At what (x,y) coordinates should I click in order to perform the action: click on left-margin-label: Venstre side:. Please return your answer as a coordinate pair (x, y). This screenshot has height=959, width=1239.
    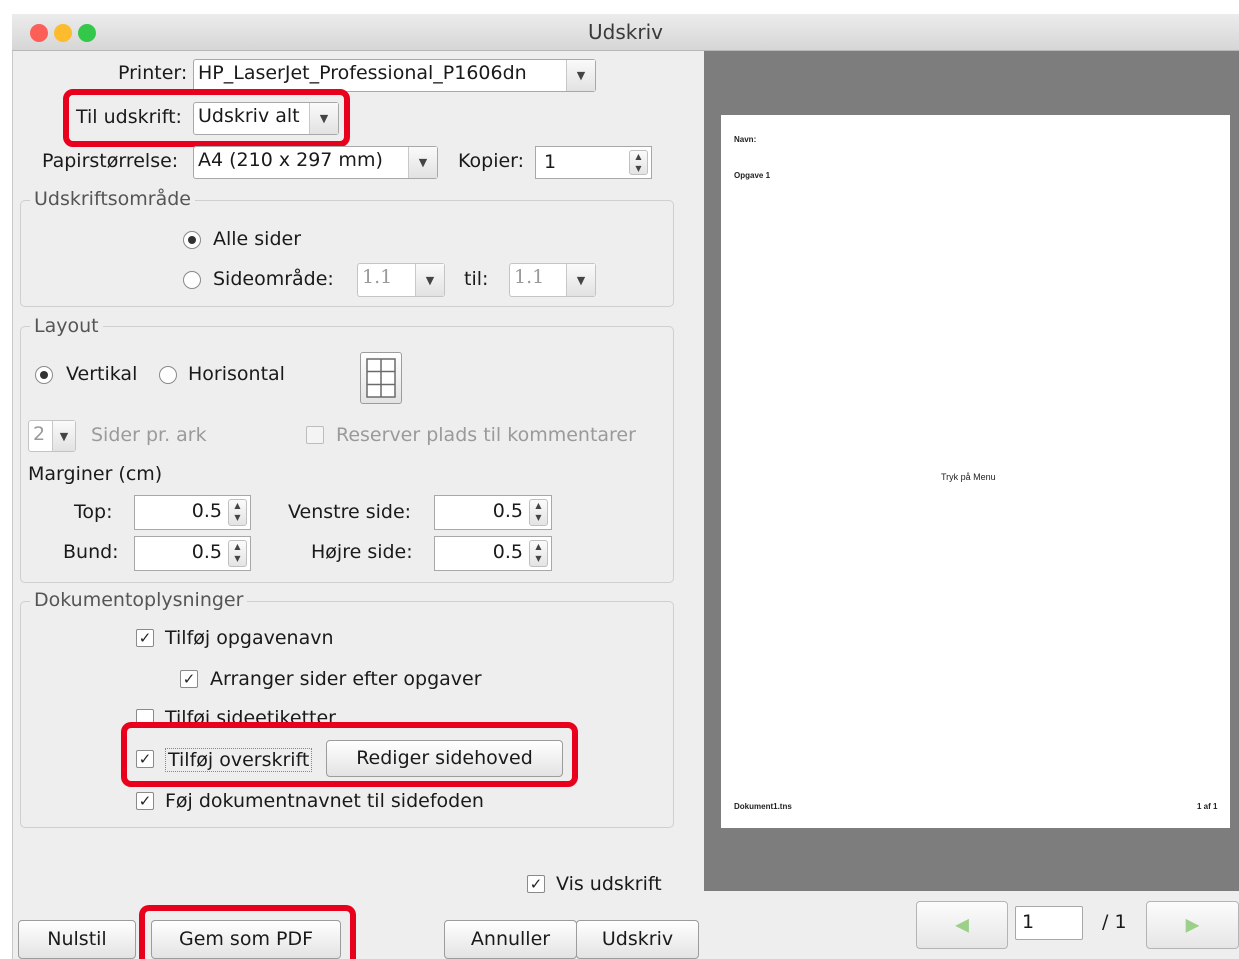
    Looking at the image, I should click on (350, 512).